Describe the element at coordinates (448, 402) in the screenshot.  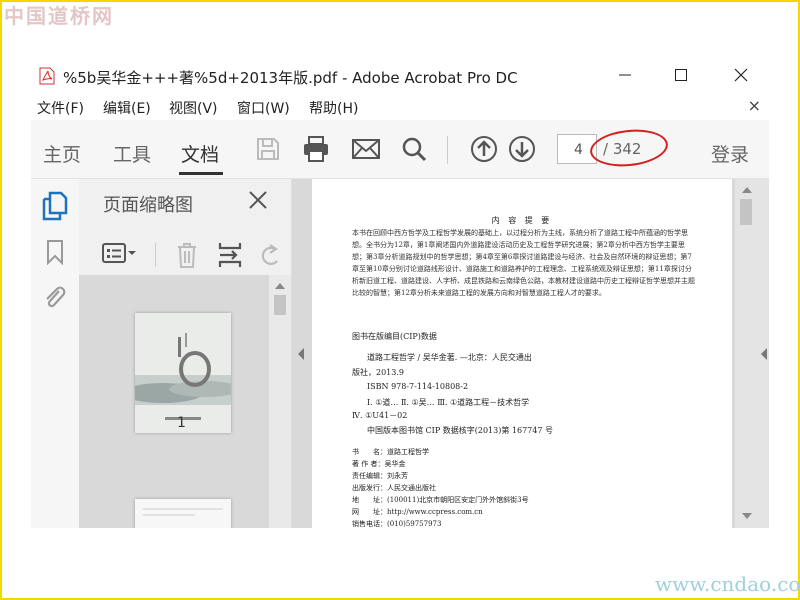
I see `cip-class: Ⅰ. ①道… Ⅱ. ①吴… Ⅲ. ①道路工程－技术哲学` at that location.